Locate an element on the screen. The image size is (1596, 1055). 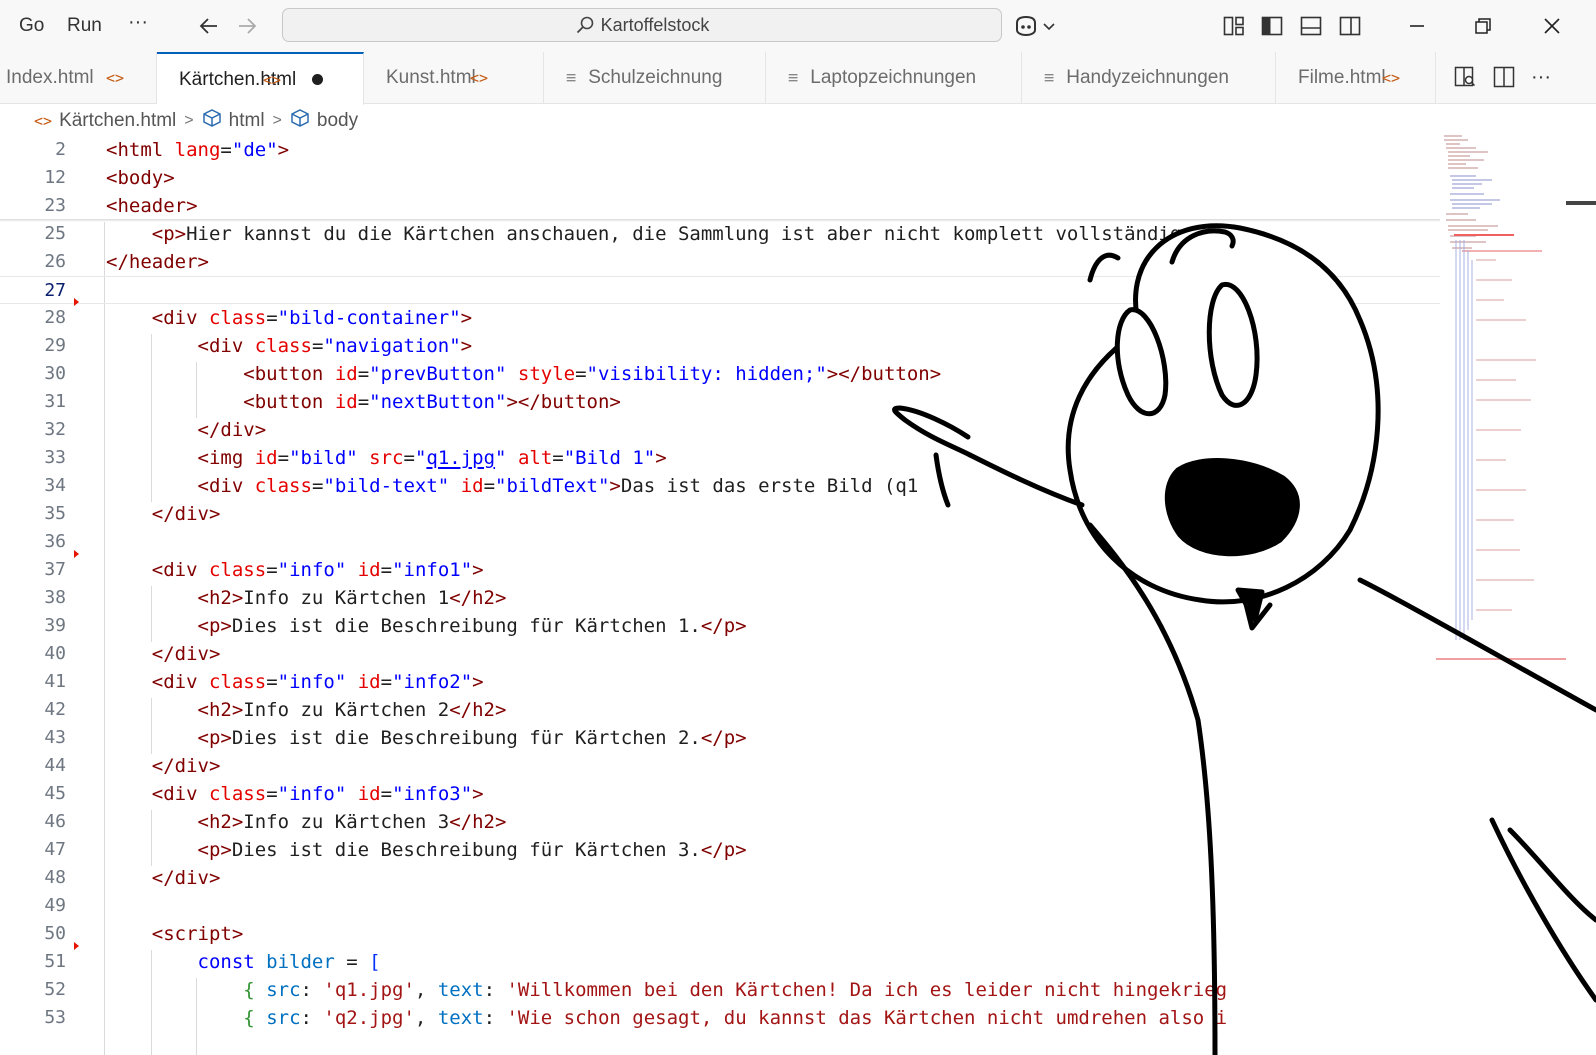
minimize-icon is located at coordinates (1417, 26).